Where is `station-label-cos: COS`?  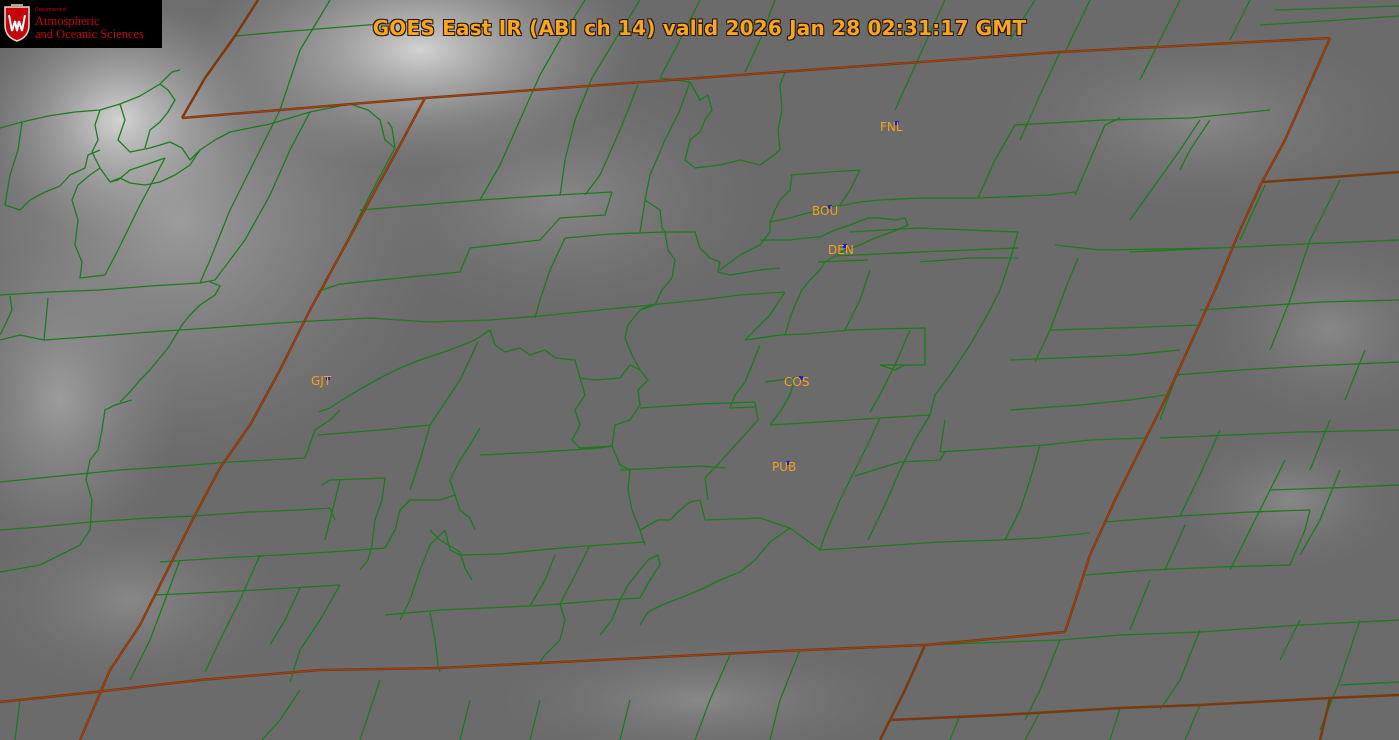
station-label-cos: COS is located at coordinates (797, 382).